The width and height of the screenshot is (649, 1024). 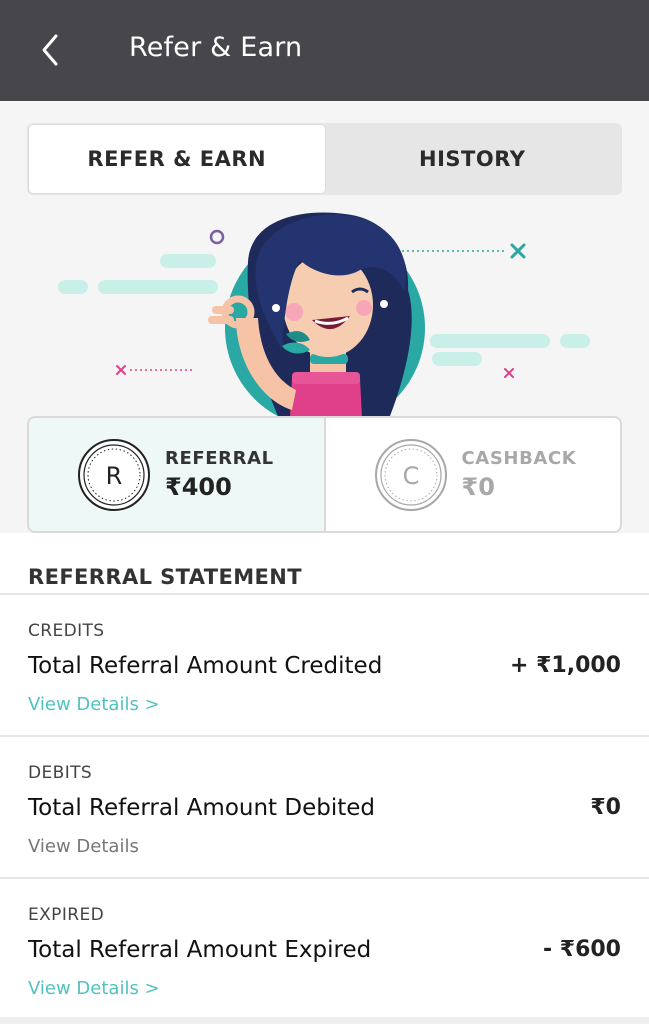 I want to click on card-amount: - ₹600, so click(x=581, y=949).